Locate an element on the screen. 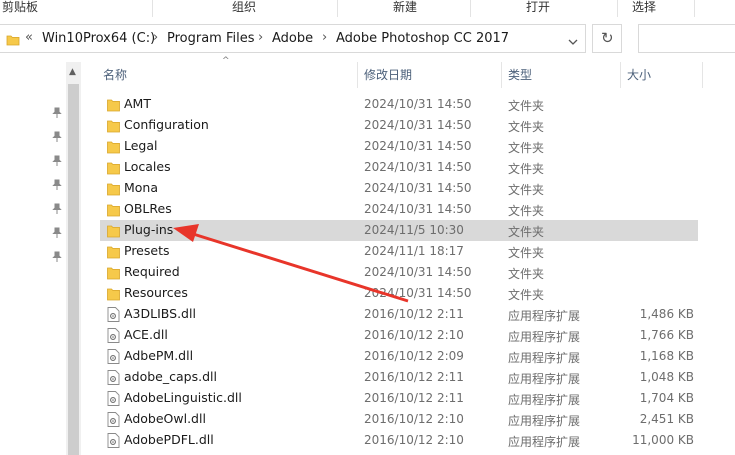  overflow-chevron-icon: « is located at coordinates (29, 37).